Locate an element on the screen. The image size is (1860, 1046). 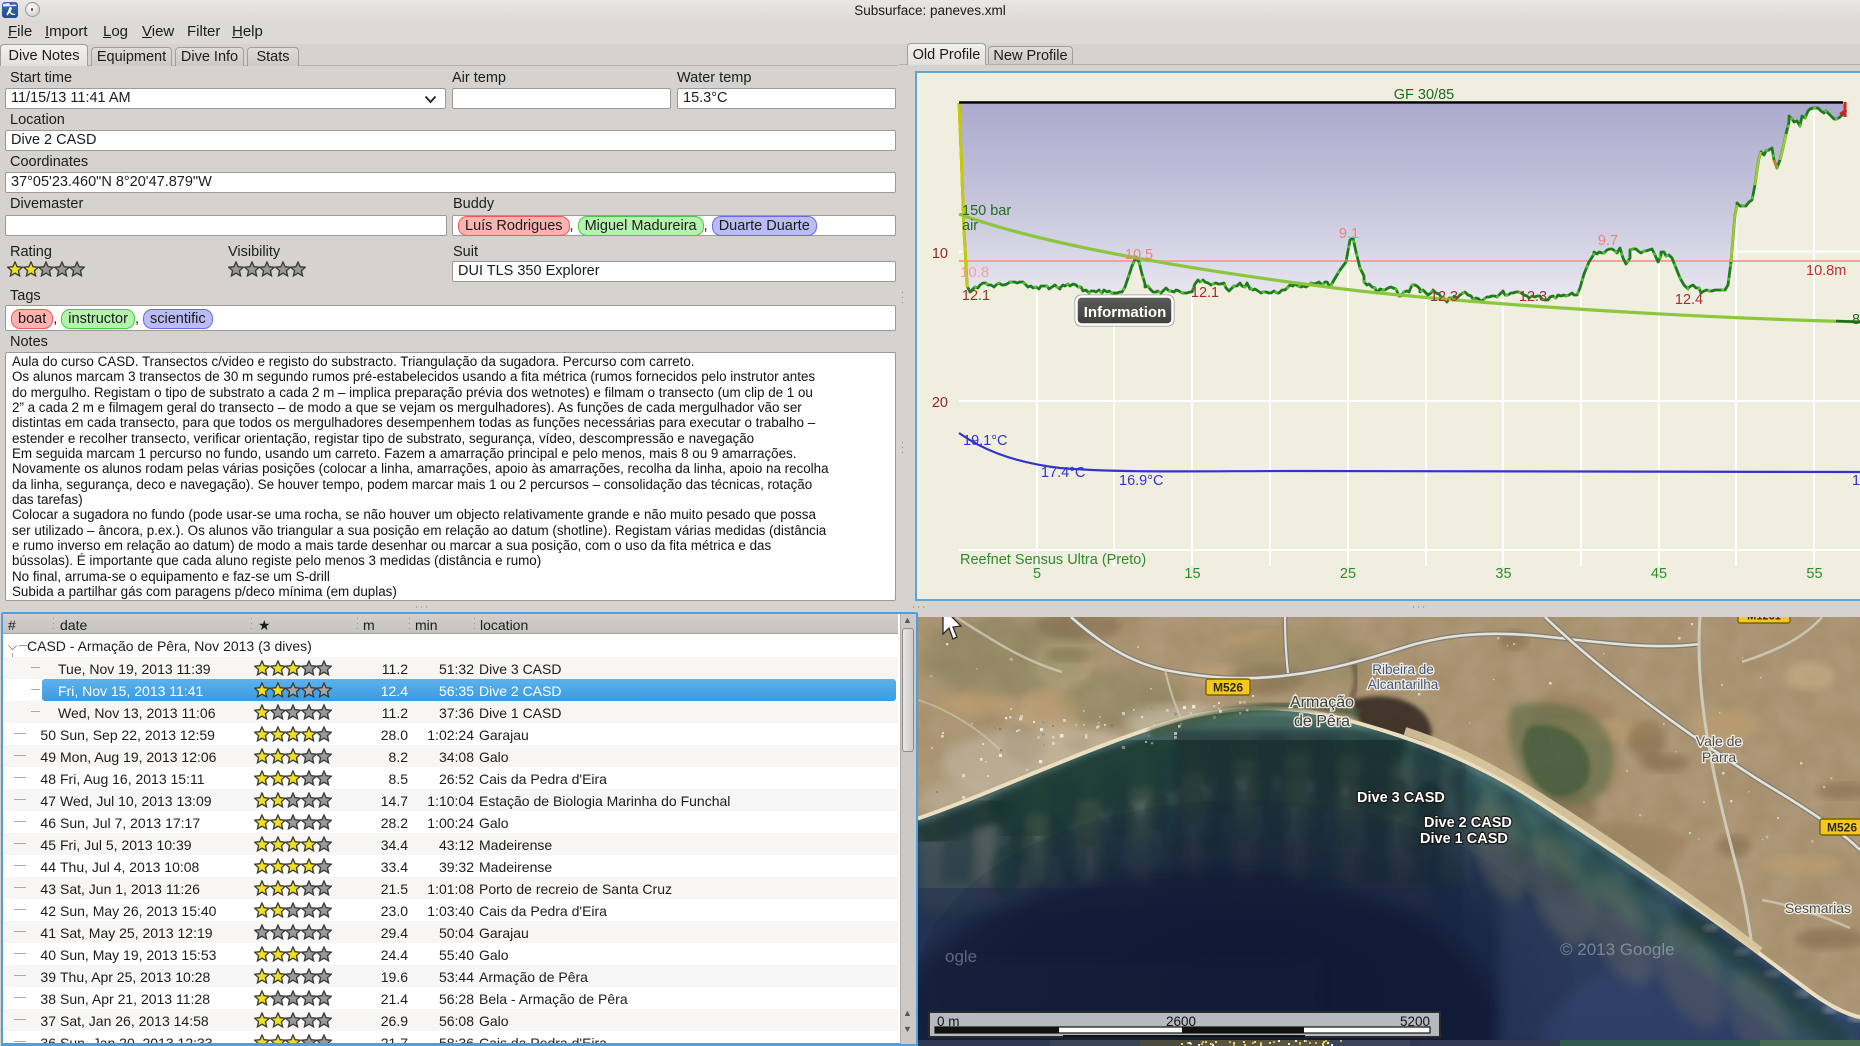
svg-text: Alcantarilha is located at coordinates (1403, 684).